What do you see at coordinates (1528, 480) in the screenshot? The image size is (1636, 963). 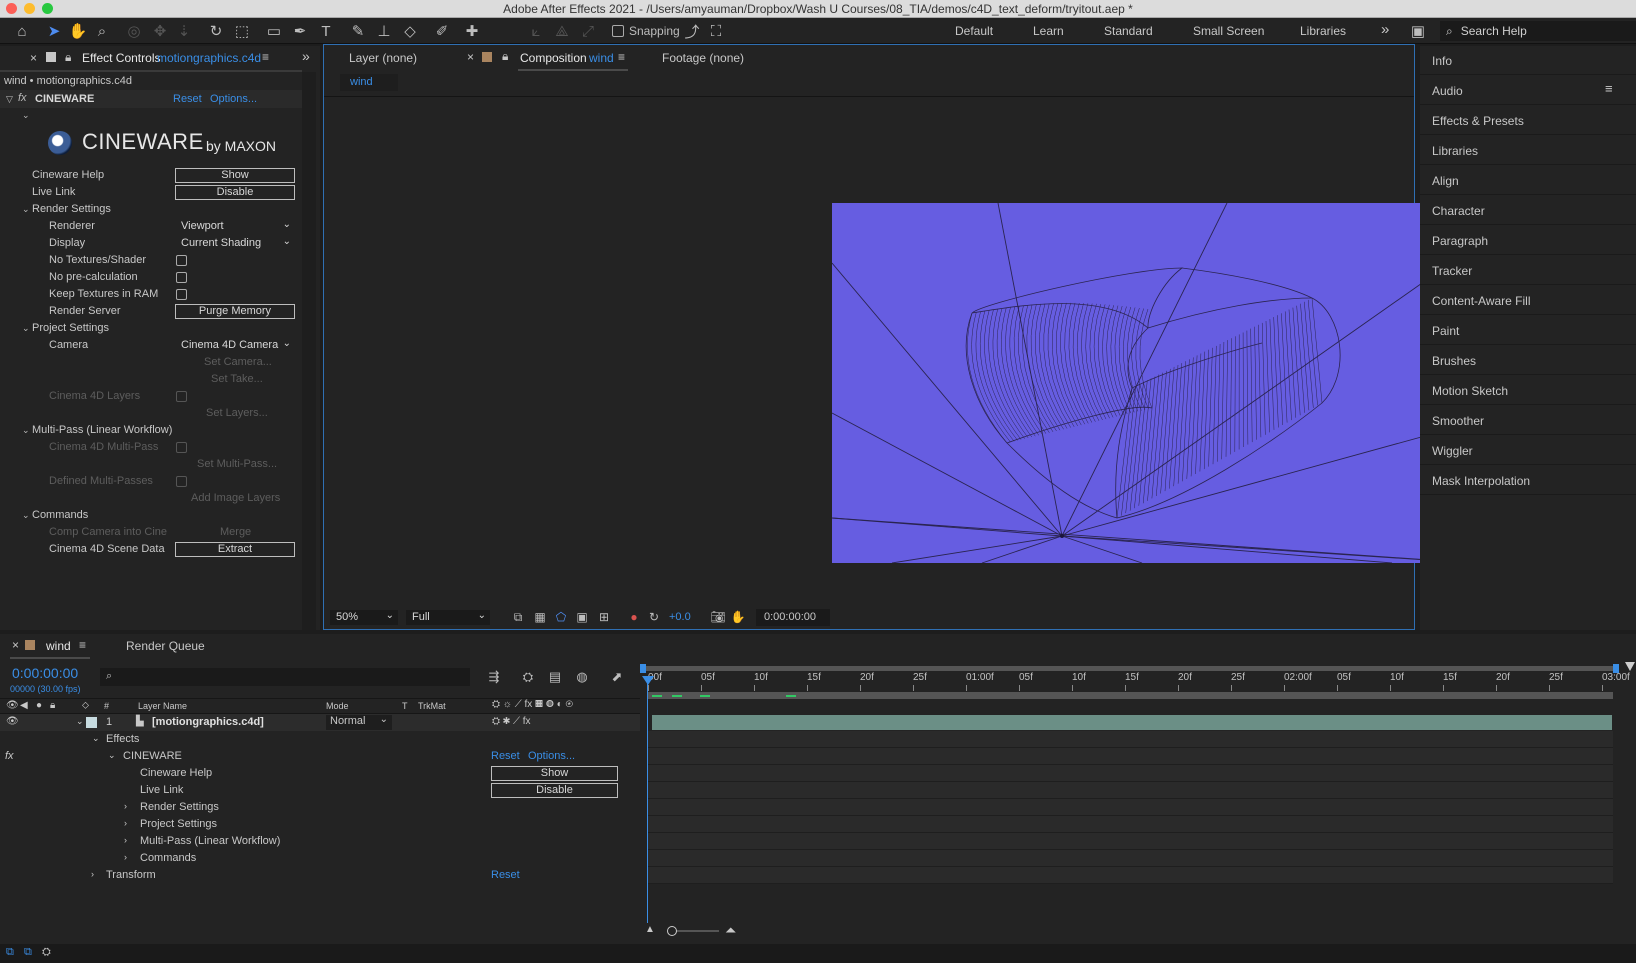 I see `panel-item-mask-interpolation: Mask Interpolation` at bounding box center [1528, 480].